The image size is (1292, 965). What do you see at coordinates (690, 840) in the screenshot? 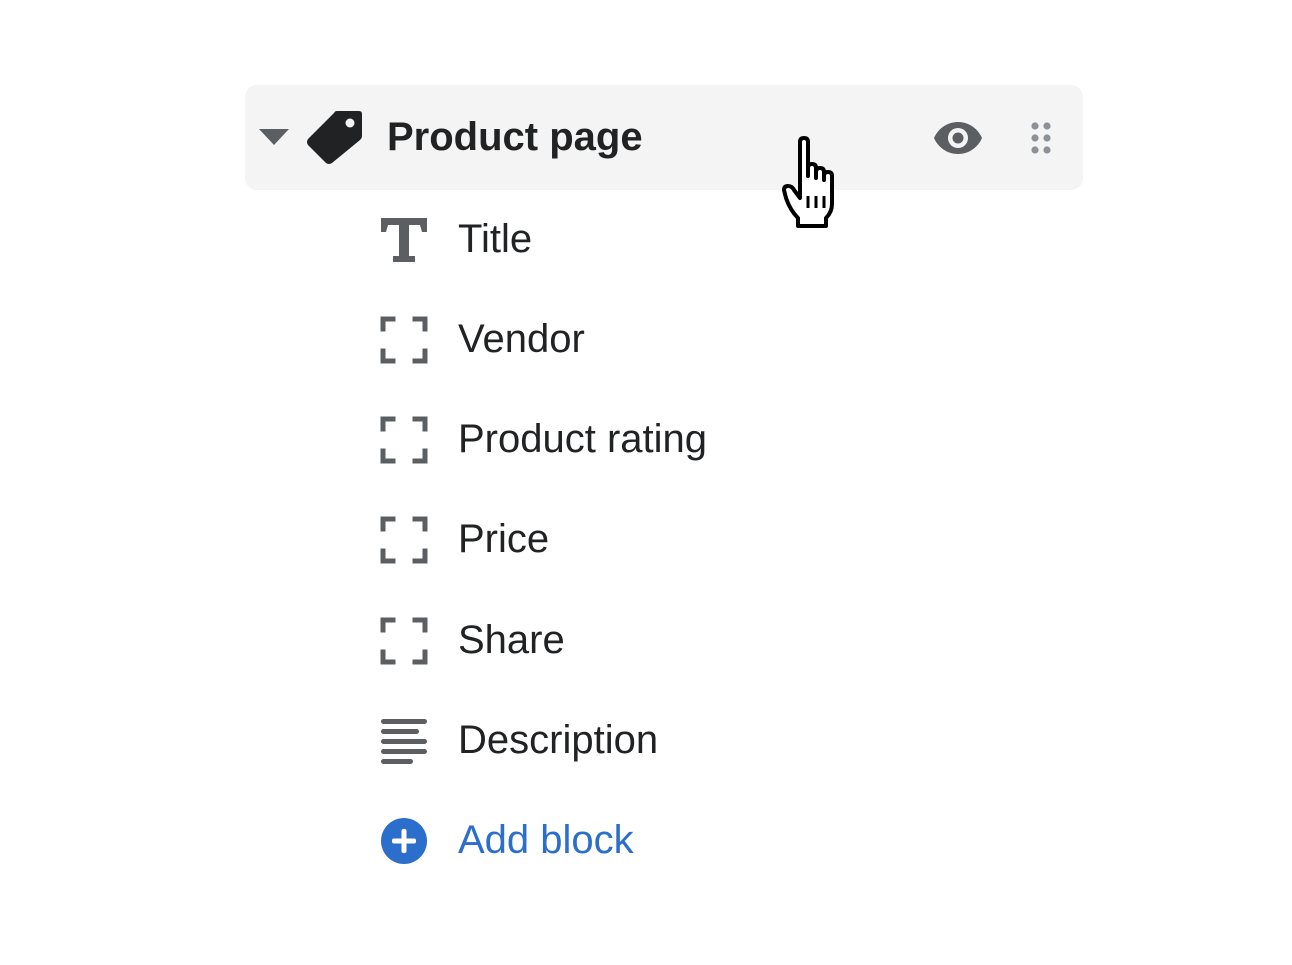
I see `add-block-button: Add block` at bounding box center [690, 840].